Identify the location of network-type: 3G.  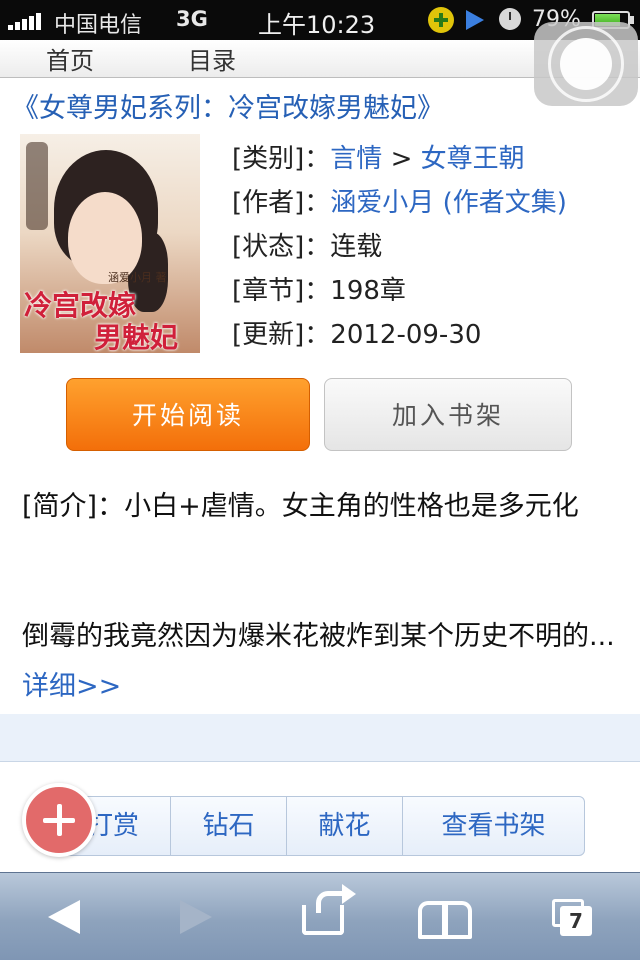
(192, 19).